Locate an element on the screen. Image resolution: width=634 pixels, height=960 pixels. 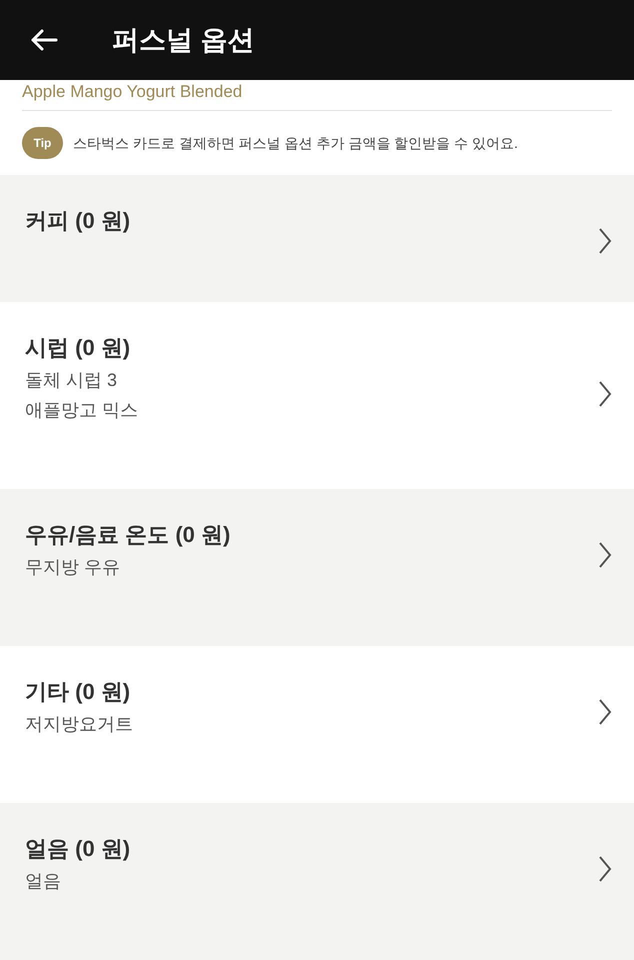
option-detail: 애플망고 믹스 is located at coordinates (81, 410).